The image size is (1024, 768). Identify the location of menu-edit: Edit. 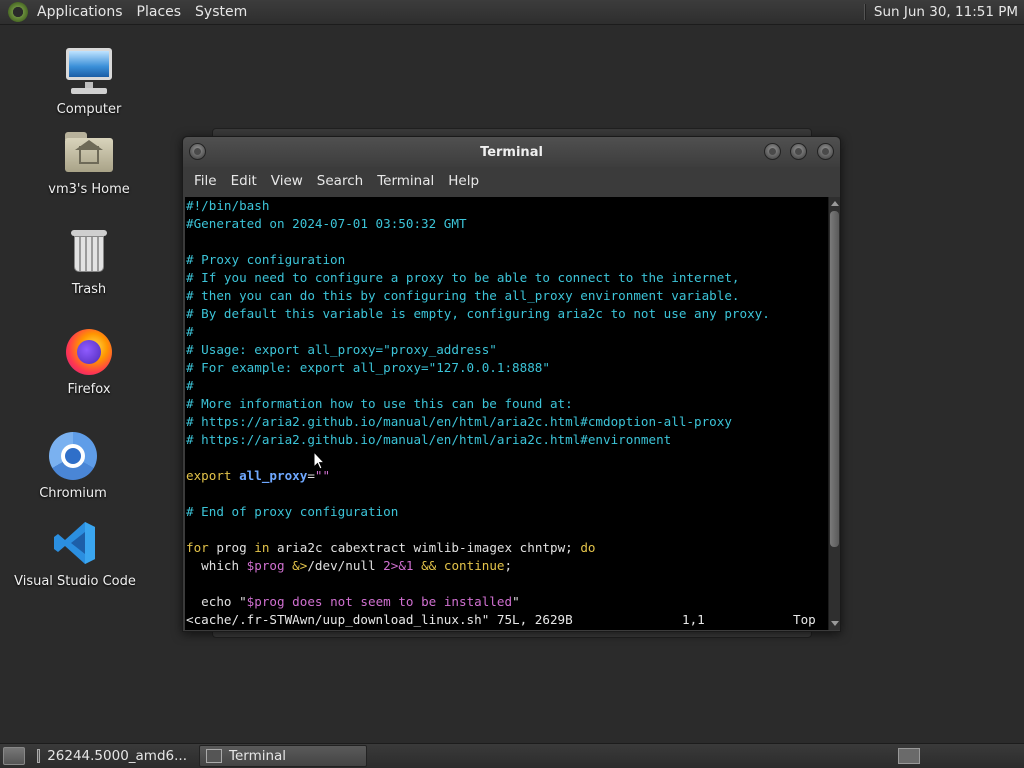
(244, 181).